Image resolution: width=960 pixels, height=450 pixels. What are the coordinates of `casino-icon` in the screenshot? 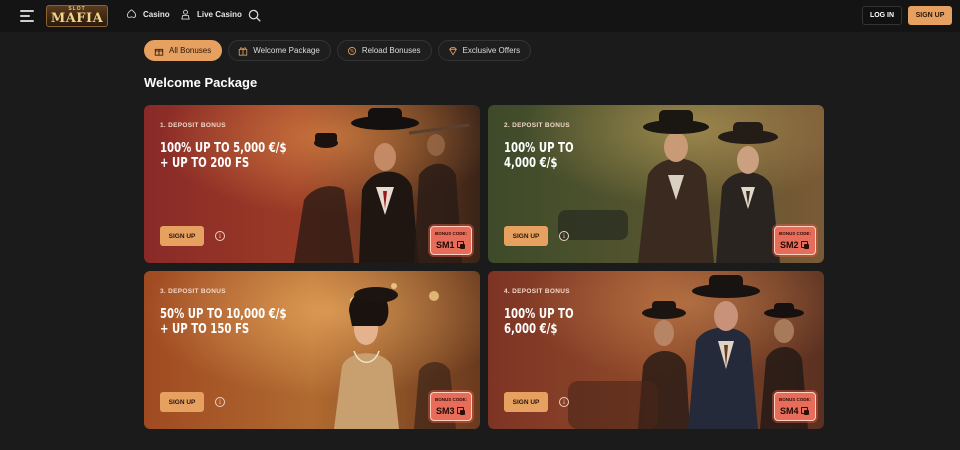 It's located at (131, 13).